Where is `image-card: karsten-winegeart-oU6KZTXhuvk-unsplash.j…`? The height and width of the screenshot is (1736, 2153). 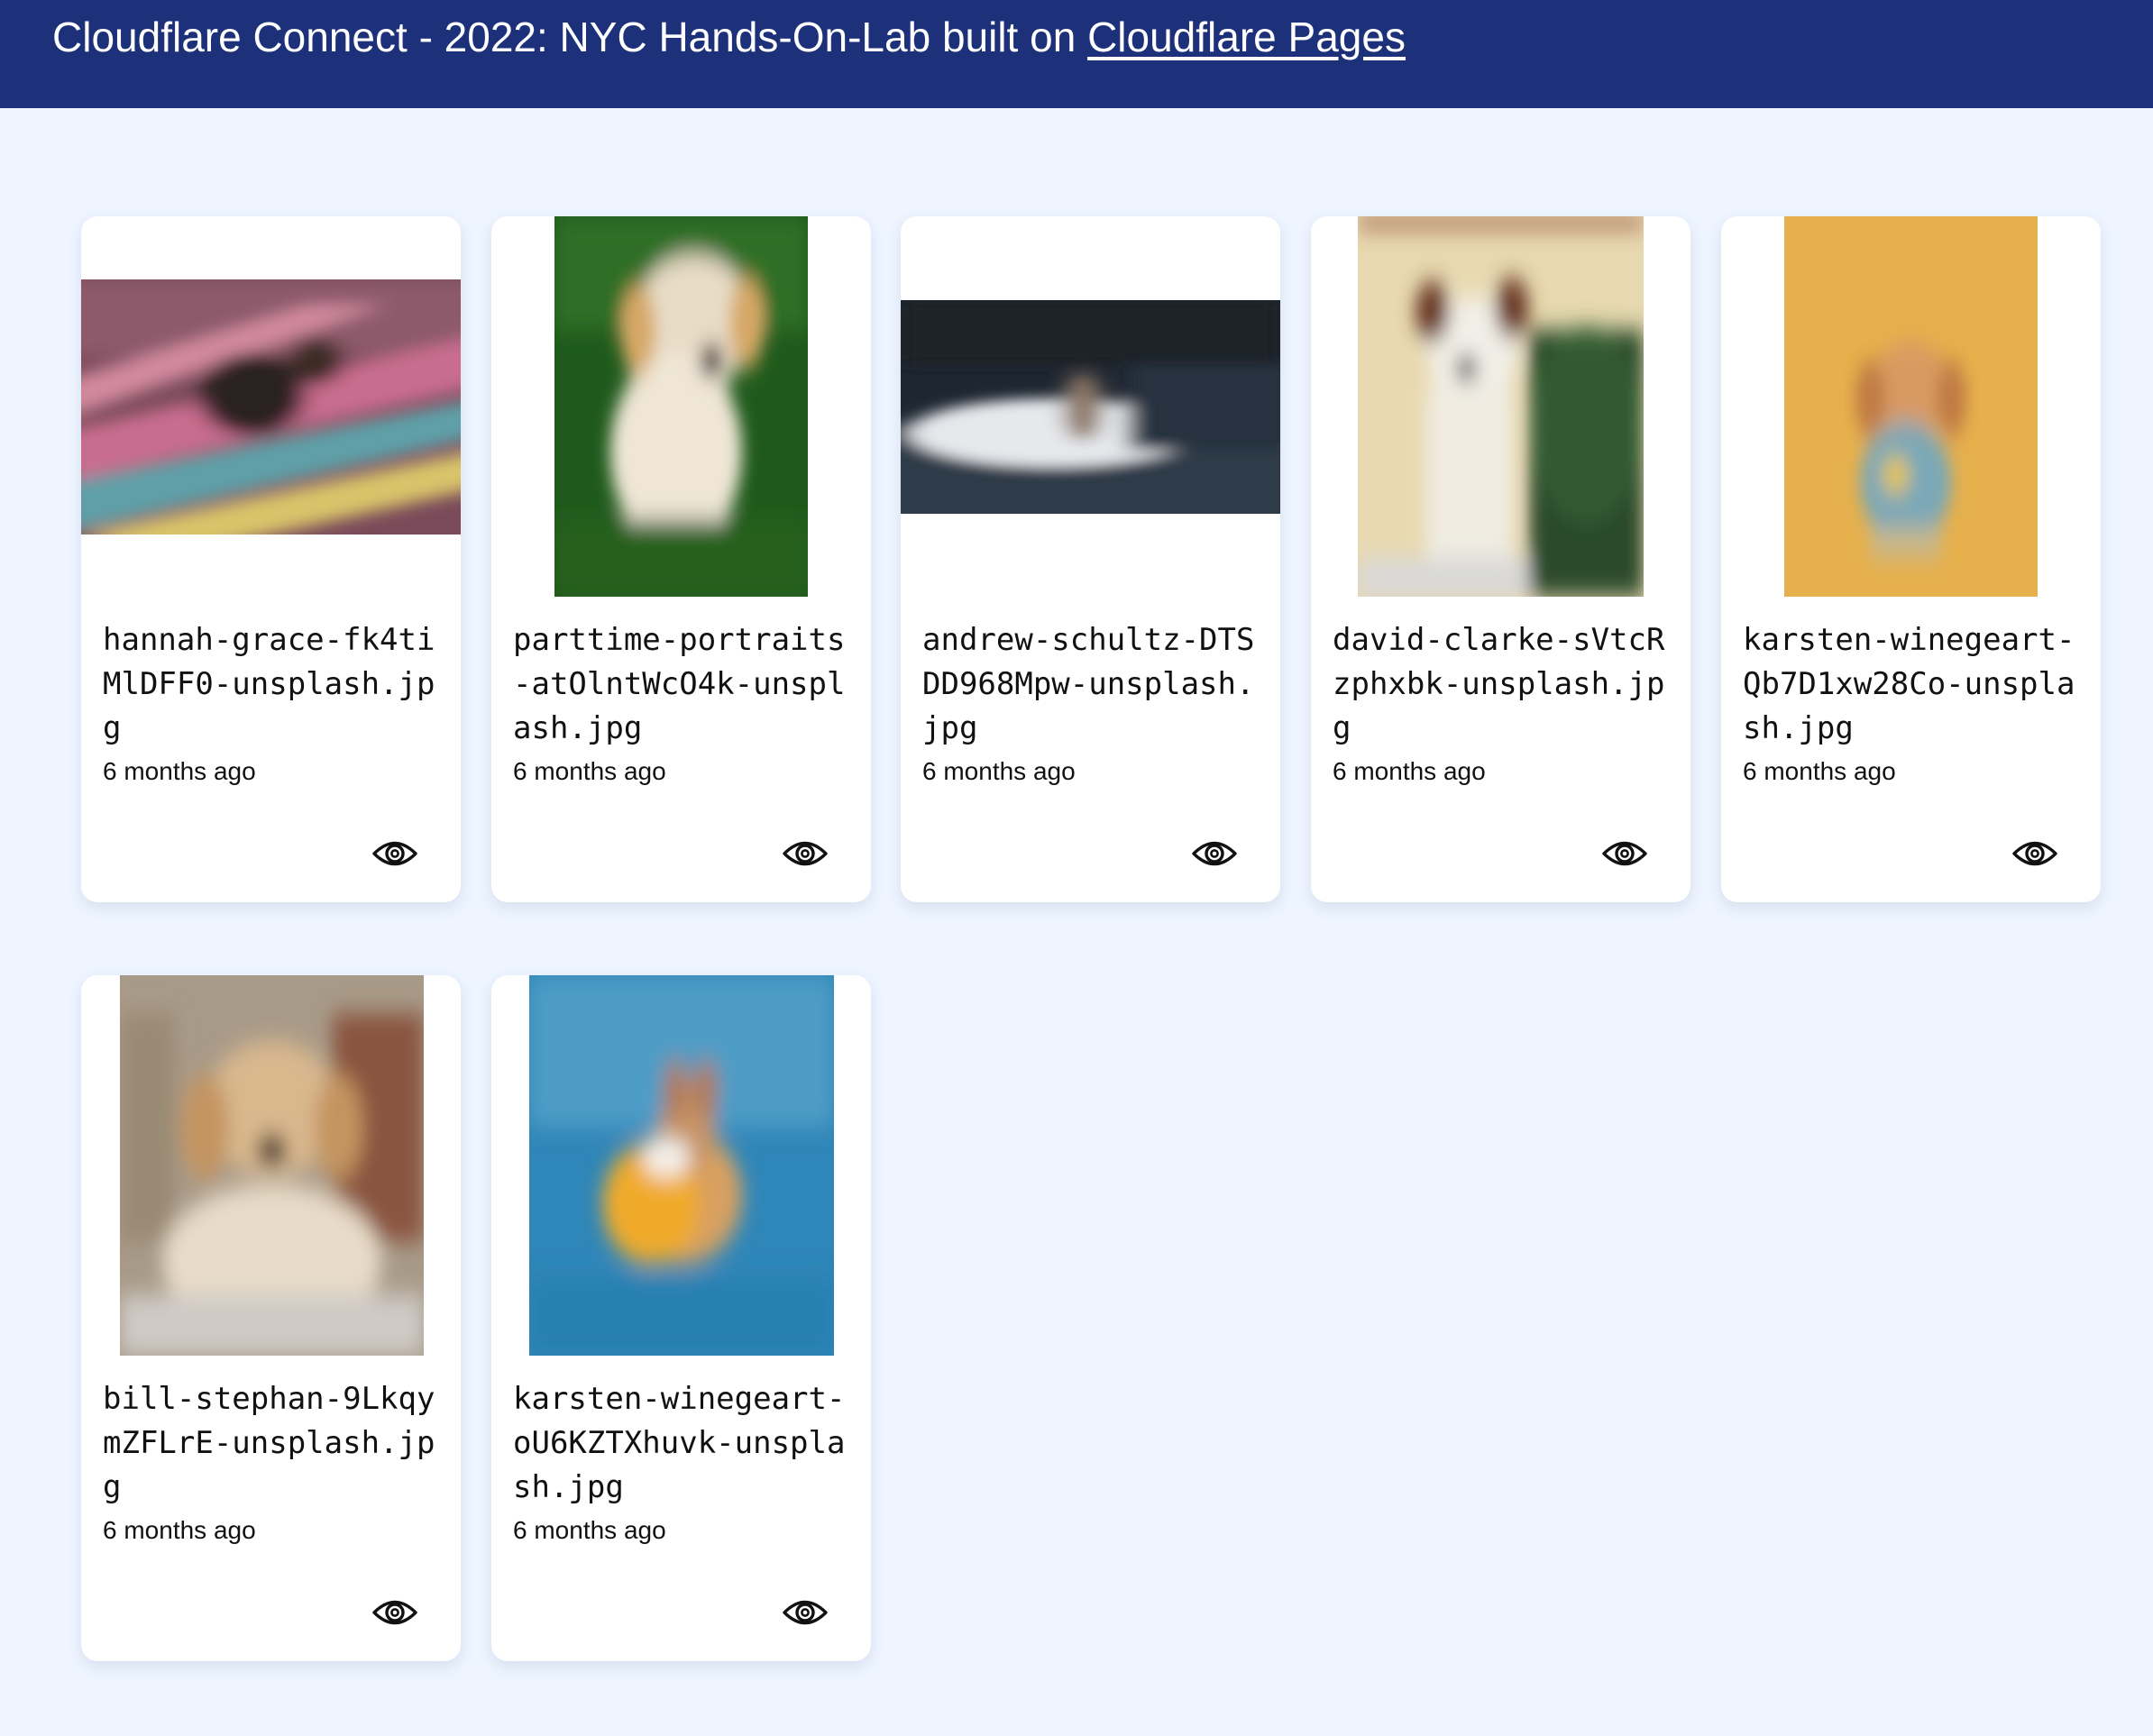 image-card: karsten-winegeart-oU6KZTXhuvk-unsplash.j… is located at coordinates (681, 1318).